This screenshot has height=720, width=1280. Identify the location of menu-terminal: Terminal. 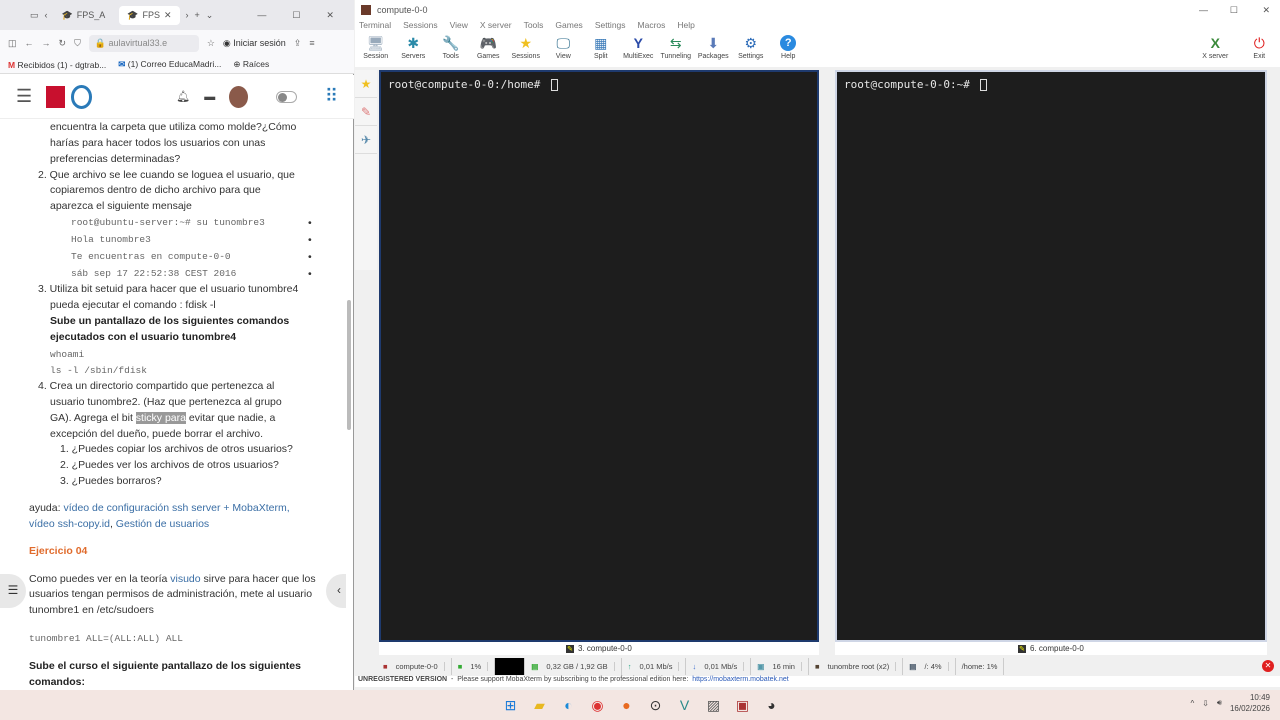
(375, 26).